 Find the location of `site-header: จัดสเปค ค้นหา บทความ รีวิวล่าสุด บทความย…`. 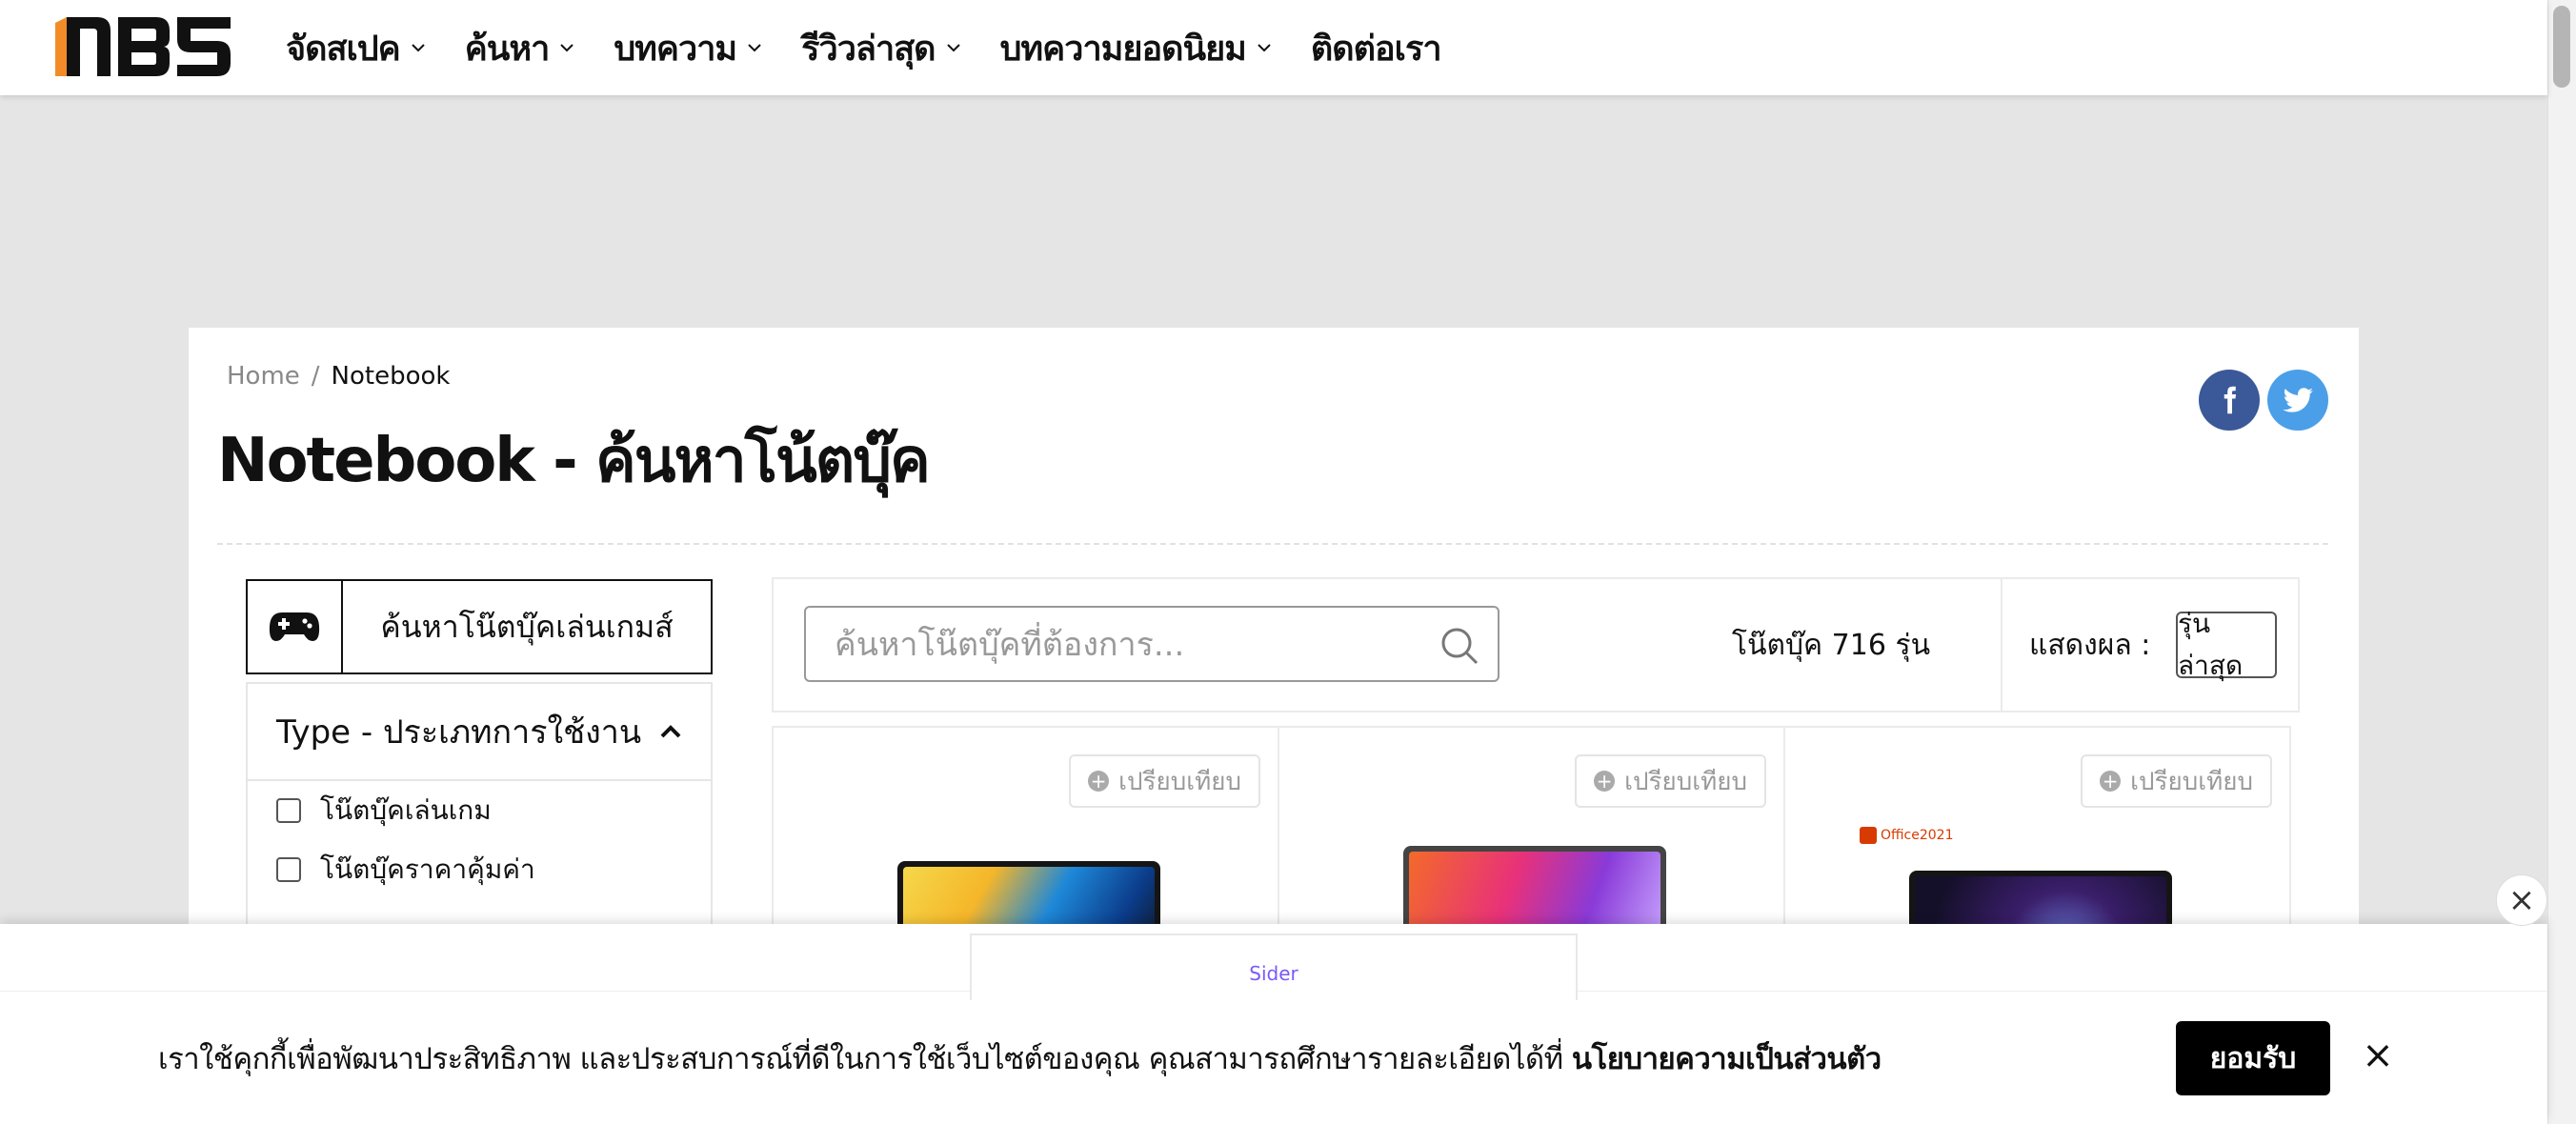

site-header: จัดสเปค ค้นหา บทความ รีวิวล่าสุด บทความย… is located at coordinates (1274, 47).